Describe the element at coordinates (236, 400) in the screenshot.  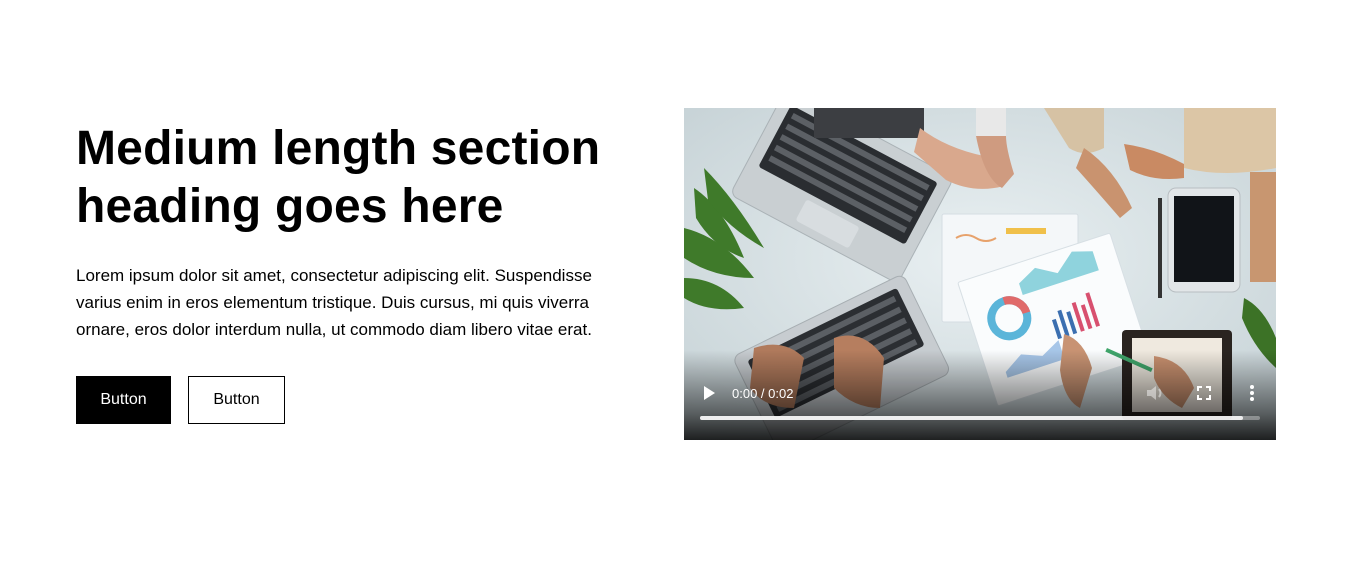
I see `secondary-button: Button` at that location.